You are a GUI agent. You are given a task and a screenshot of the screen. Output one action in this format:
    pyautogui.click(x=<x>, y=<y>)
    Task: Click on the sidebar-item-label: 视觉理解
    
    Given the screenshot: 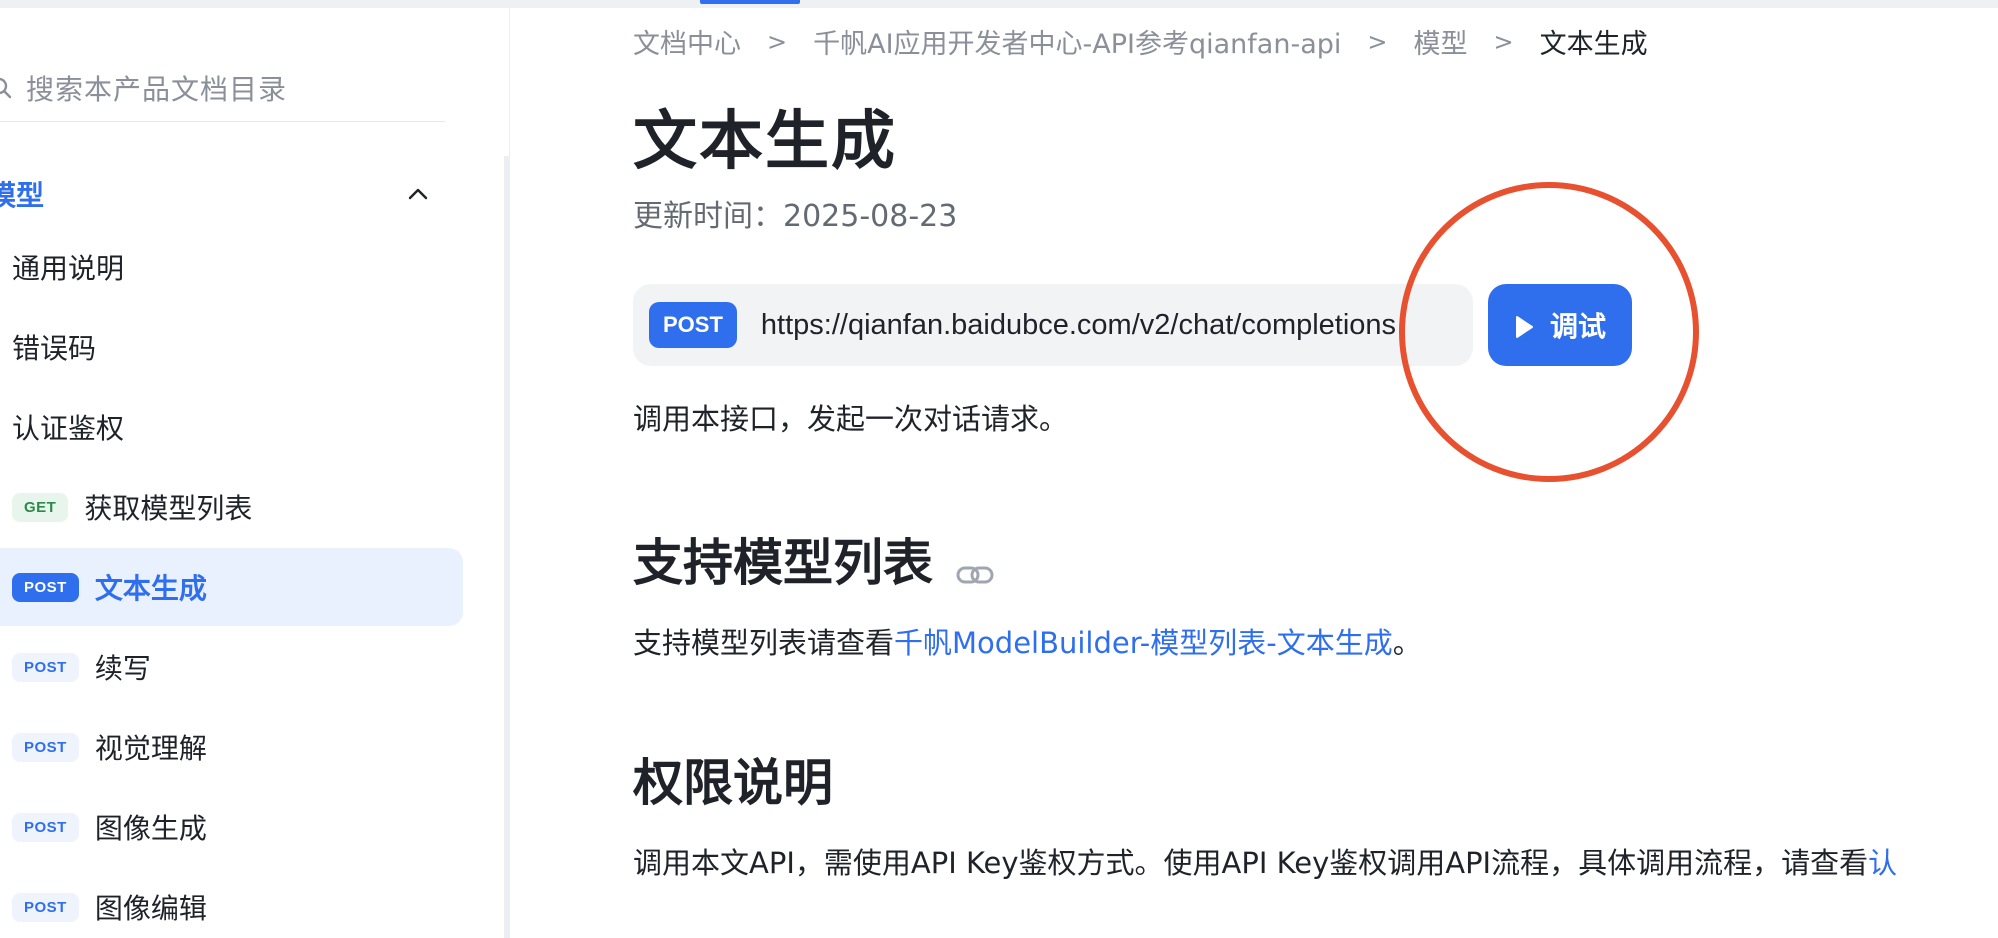 What is the action you would take?
    pyautogui.click(x=150, y=748)
    